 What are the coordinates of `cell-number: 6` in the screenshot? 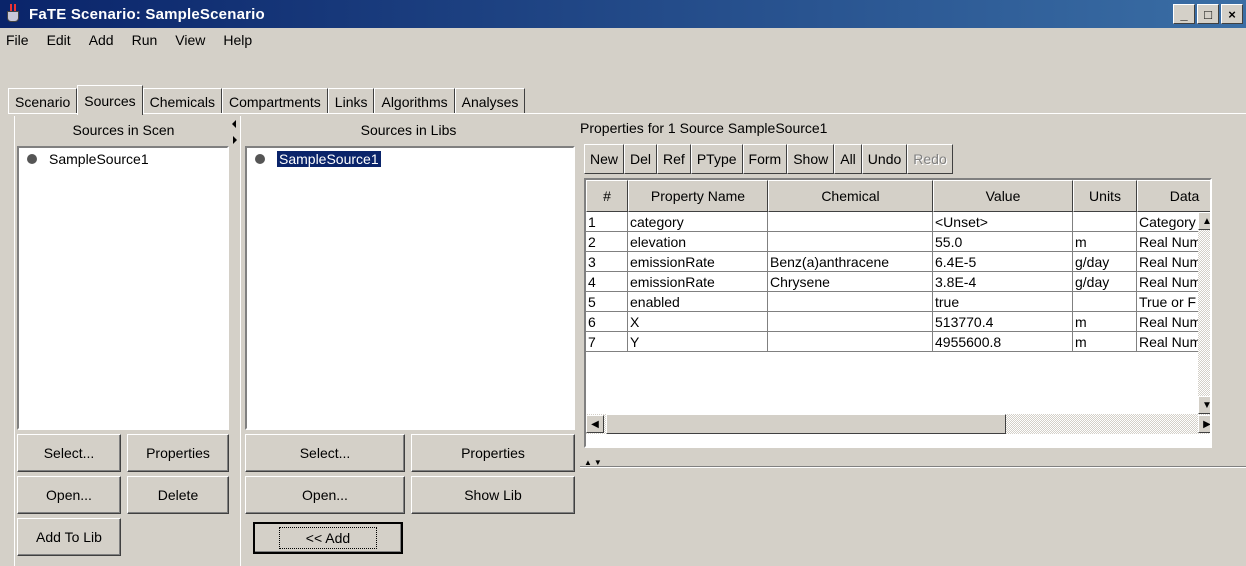 It's located at (607, 322).